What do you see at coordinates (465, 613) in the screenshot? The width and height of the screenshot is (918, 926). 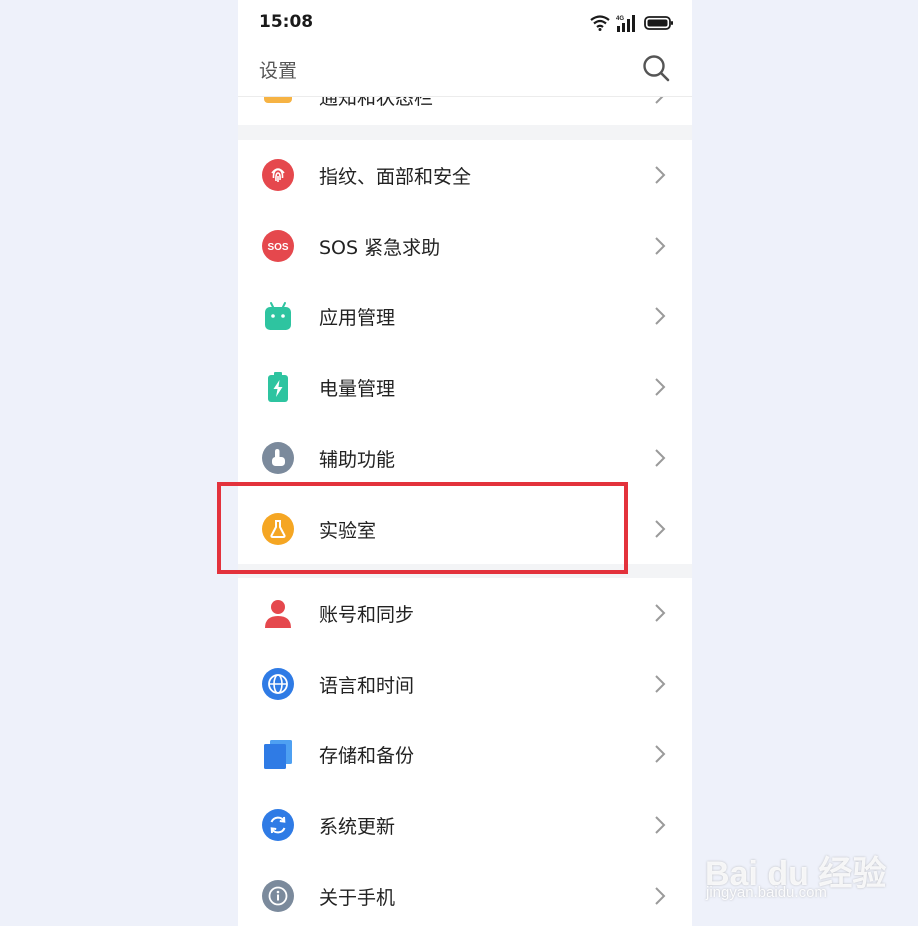 I see `settings-item-account: 账号和同步` at bounding box center [465, 613].